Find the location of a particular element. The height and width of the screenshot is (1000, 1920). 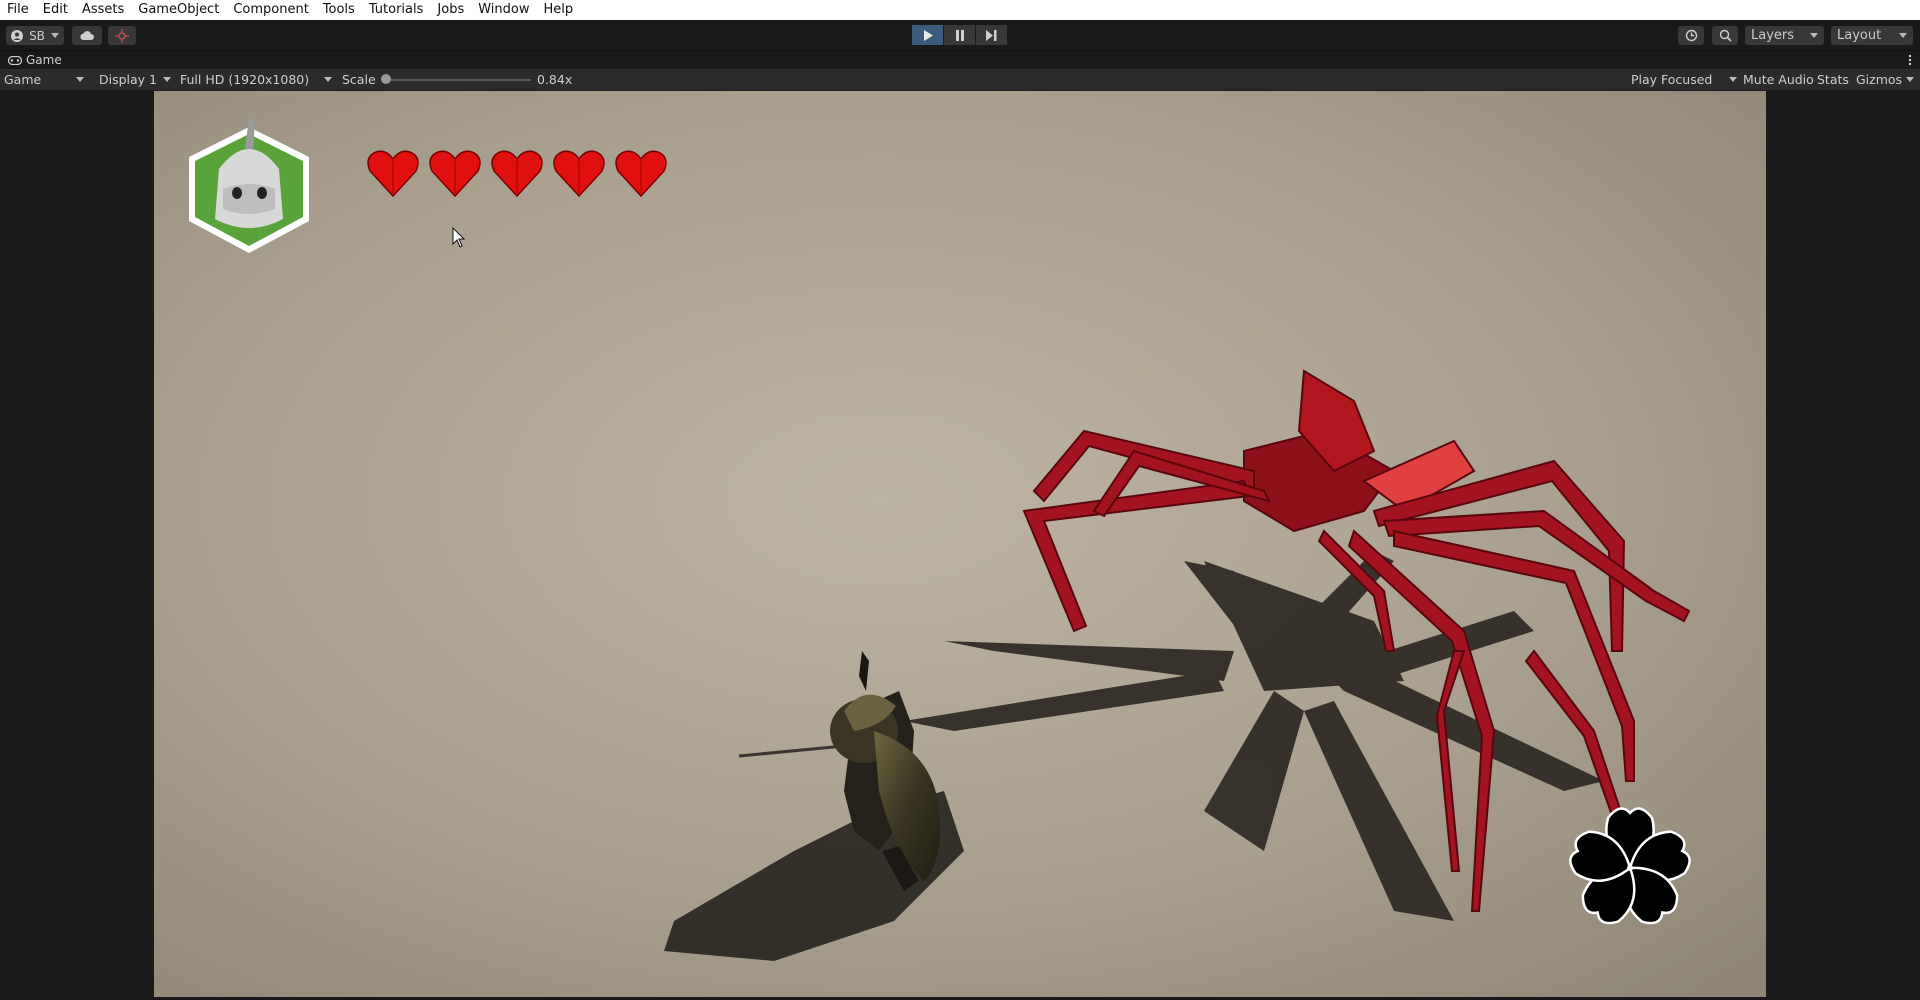

menu-edit: Edit is located at coordinates (55, 10).